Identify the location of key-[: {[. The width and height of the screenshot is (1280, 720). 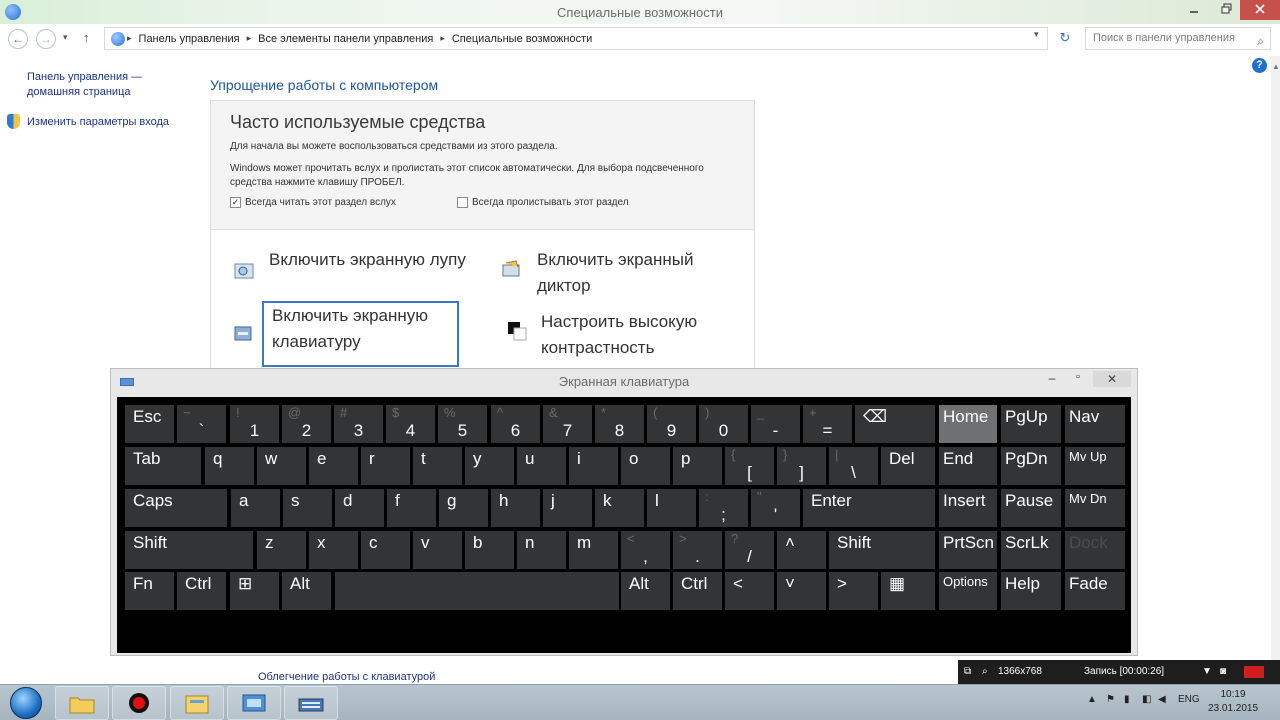
(749, 466).